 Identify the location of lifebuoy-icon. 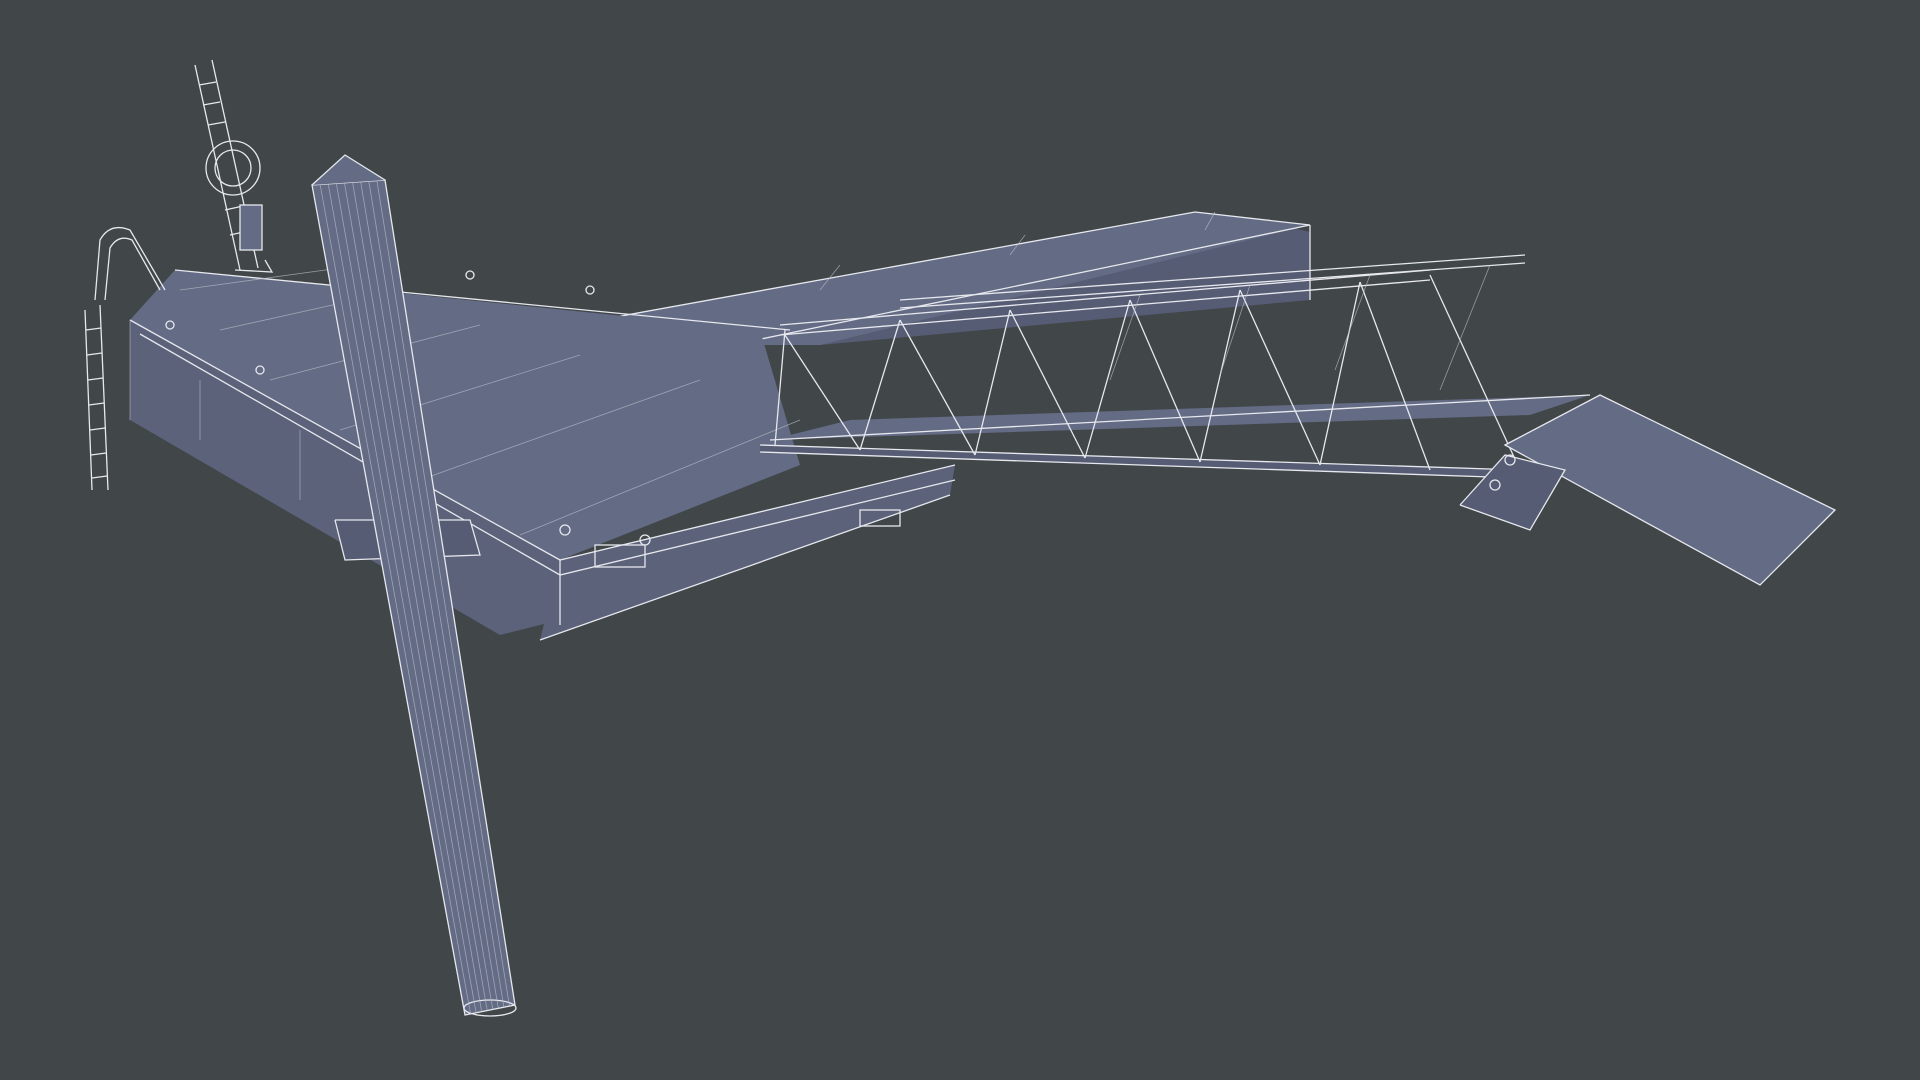
(233, 168).